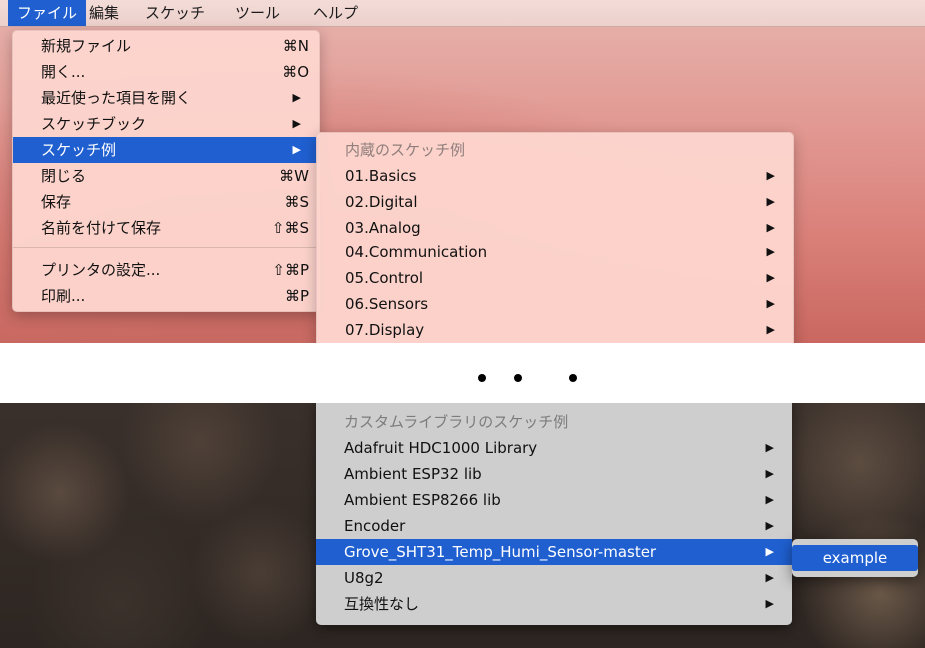 The image size is (925, 648). What do you see at coordinates (462, 373) in the screenshot?
I see `ellipsis-separator` at bounding box center [462, 373].